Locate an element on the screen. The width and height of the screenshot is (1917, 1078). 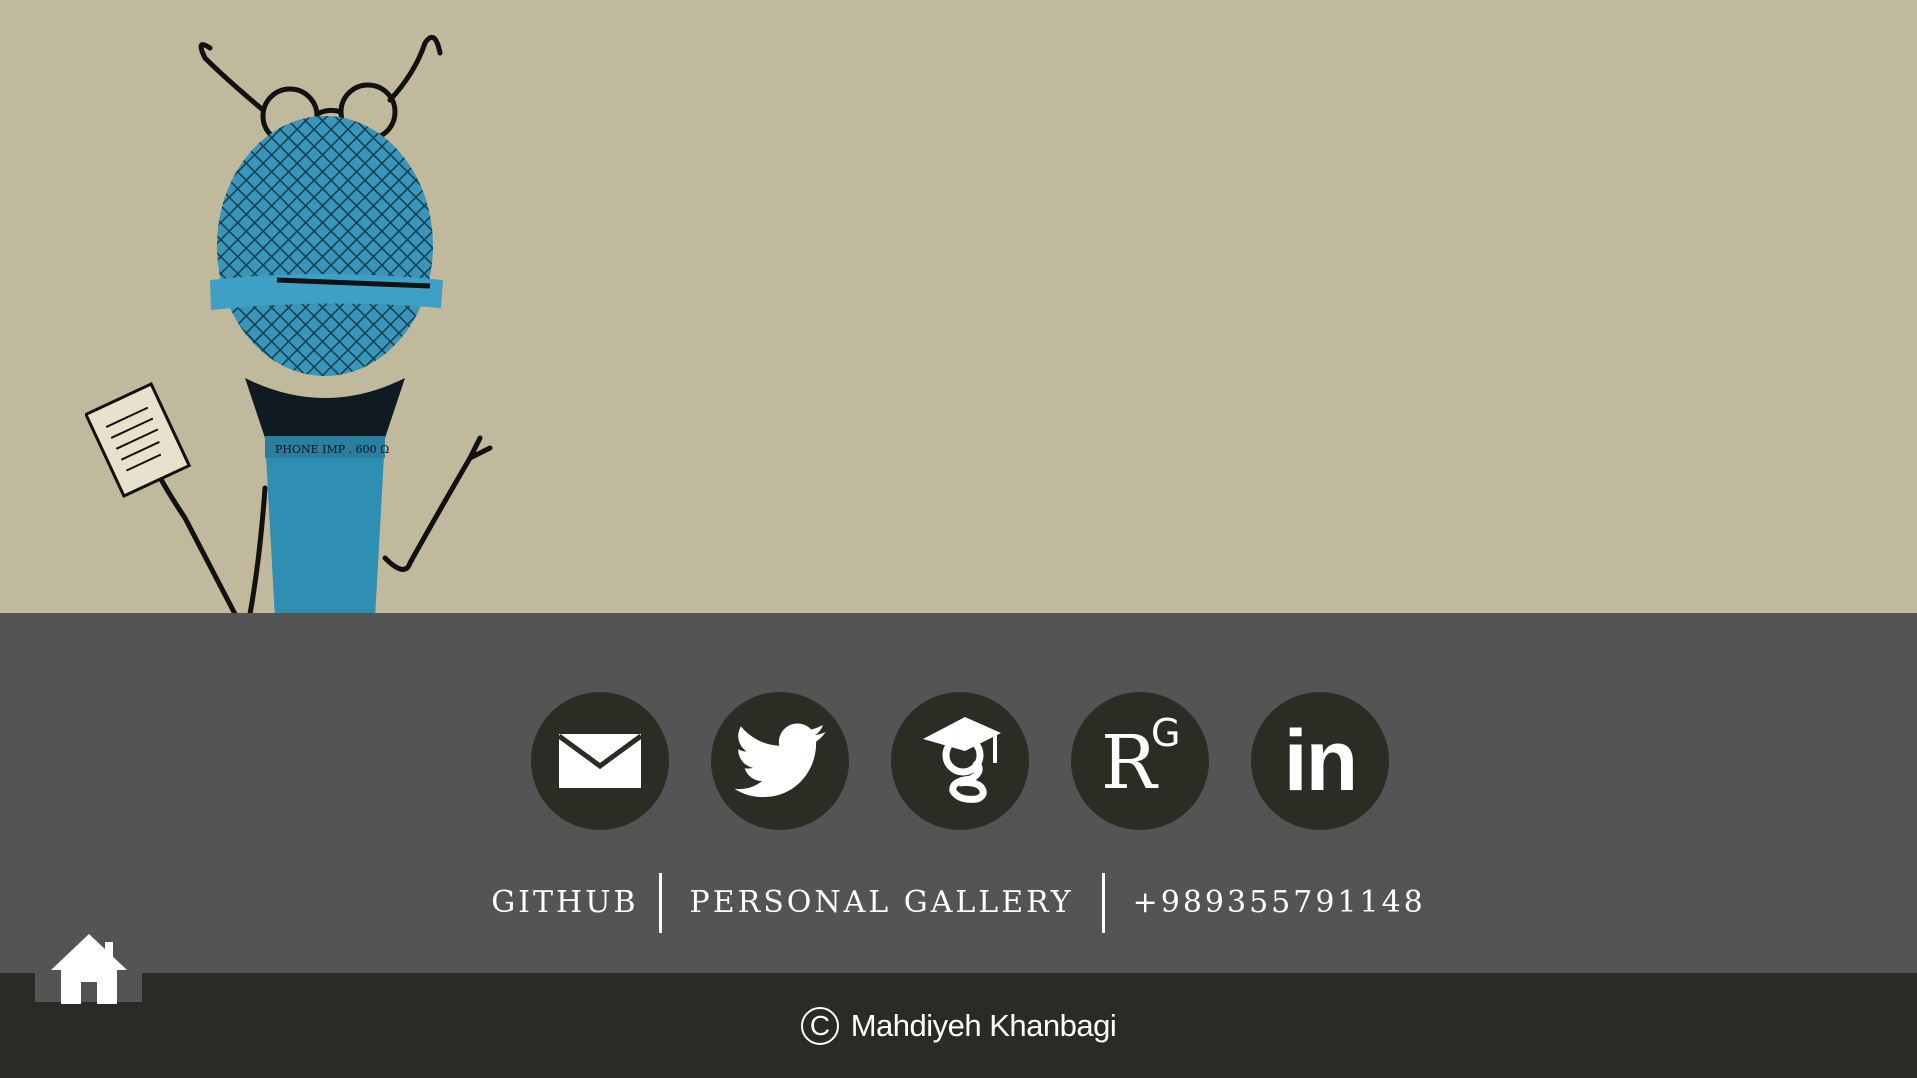
copyright-icon: C is located at coordinates (819, 1025).